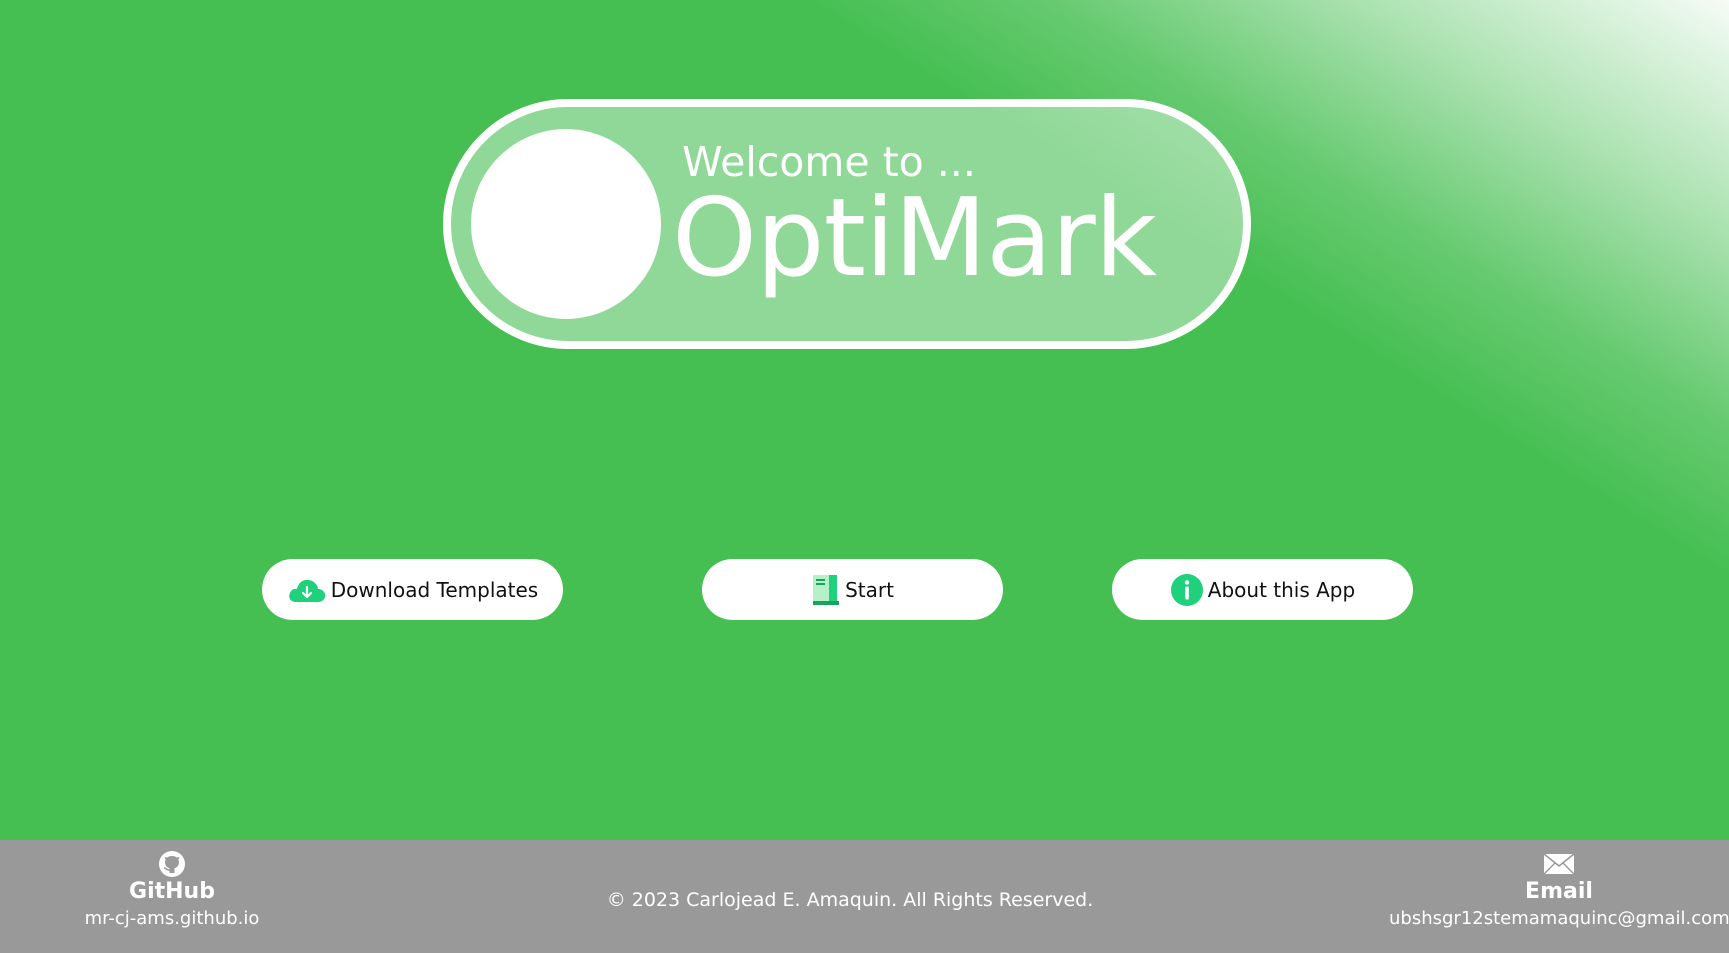 The height and width of the screenshot is (953, 1729). I want to click on download-templates-label: Download Templates, so click(434, 589).